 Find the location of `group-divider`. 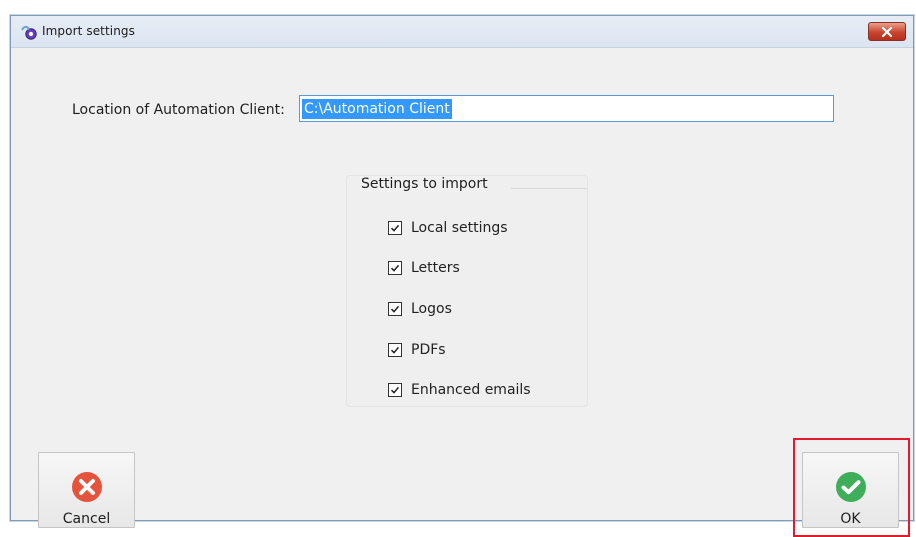

group-divider is located at coordinates (549, 188).